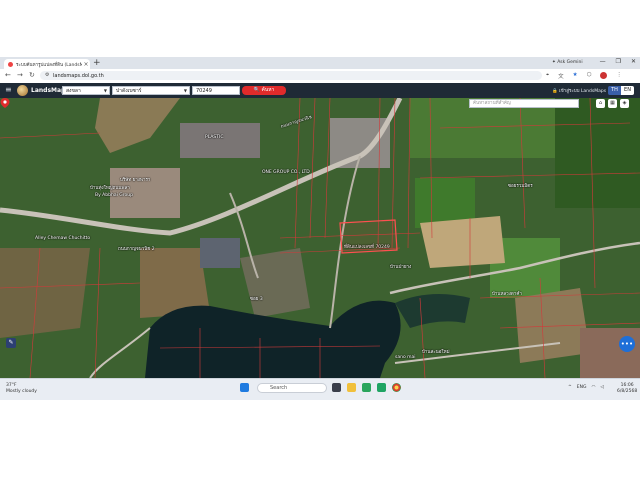  What do you see at coordinates (396, 387) in the screenshot?
I see `chrome-icon` at bounding box center [396, 387].